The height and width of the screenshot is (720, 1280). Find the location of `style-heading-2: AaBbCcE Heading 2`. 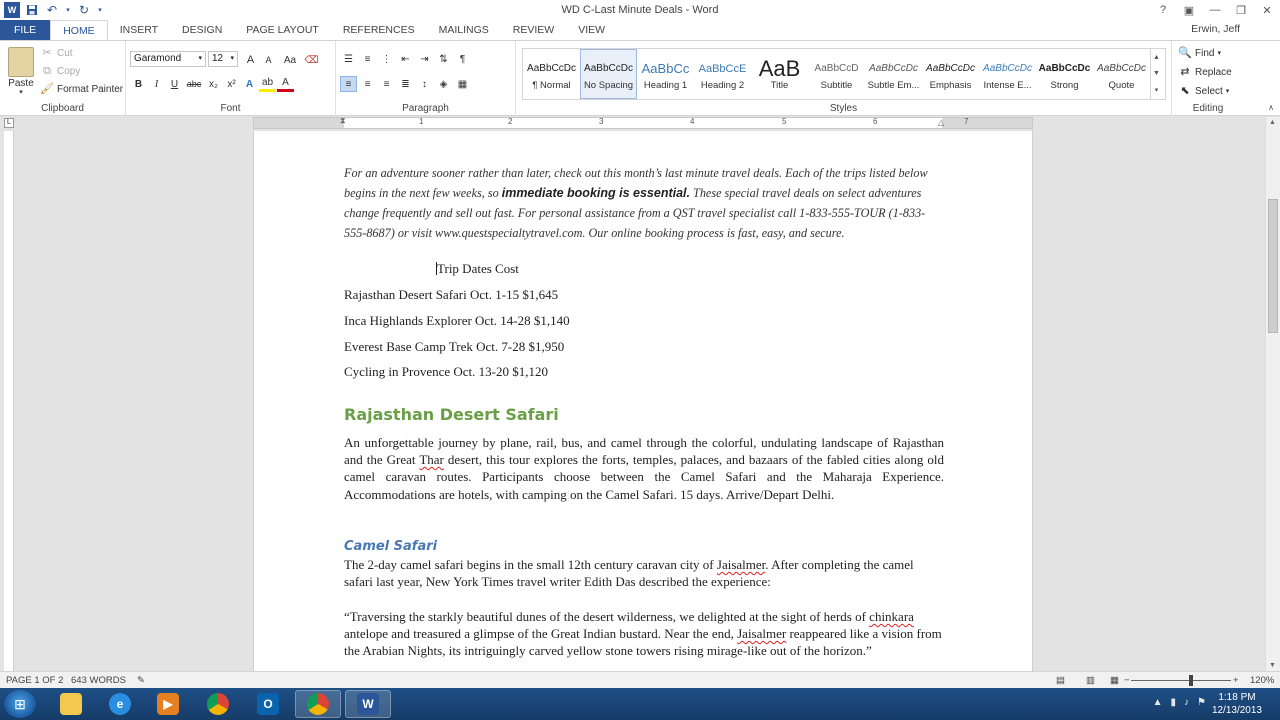

style-heading-2: AaBbCcE Heading 2 is located at coordinates (722, 74).